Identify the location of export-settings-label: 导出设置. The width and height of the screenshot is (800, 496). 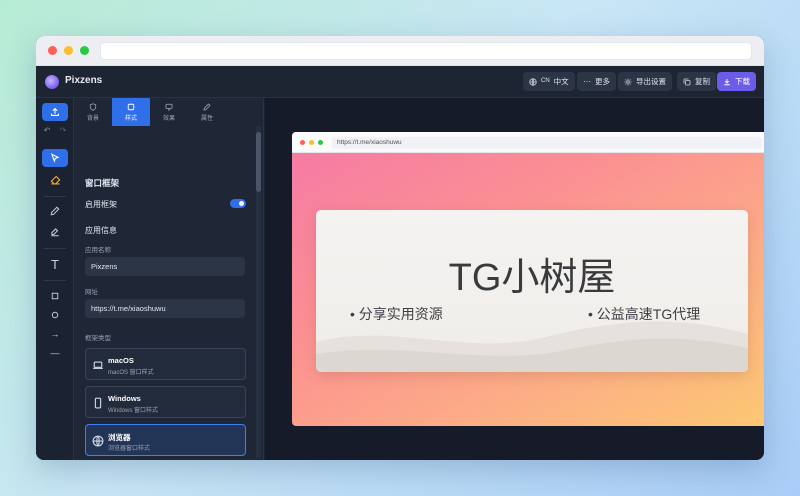
(651, 81).